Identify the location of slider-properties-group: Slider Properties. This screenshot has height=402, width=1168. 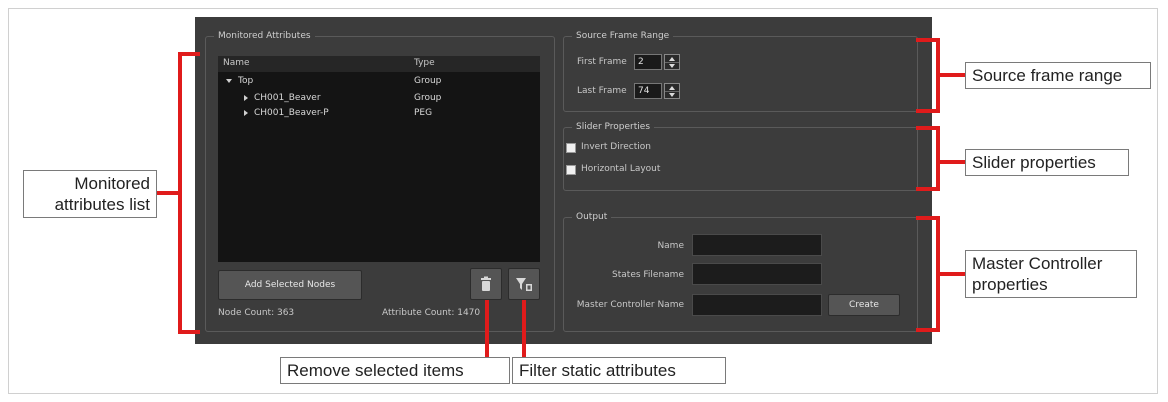
(740, 156).